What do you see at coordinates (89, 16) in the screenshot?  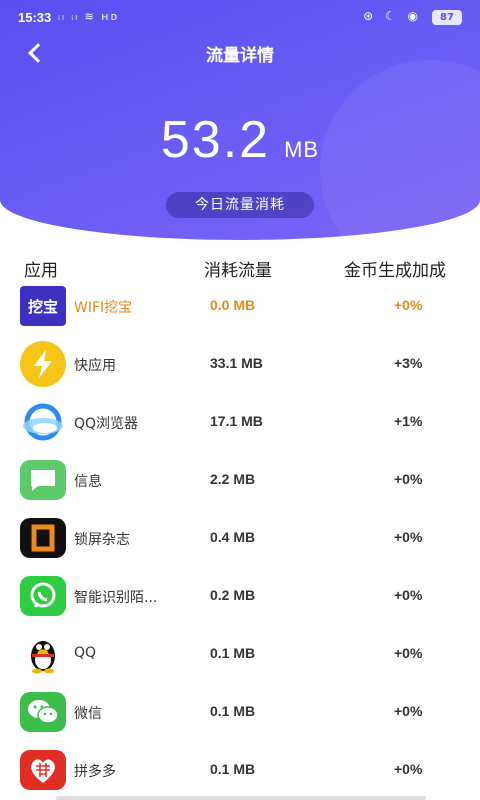 I see `signal-icons: ᵢₗ ᵢₗ ≋ ʜᴅ` at bounding box center [89, 16].